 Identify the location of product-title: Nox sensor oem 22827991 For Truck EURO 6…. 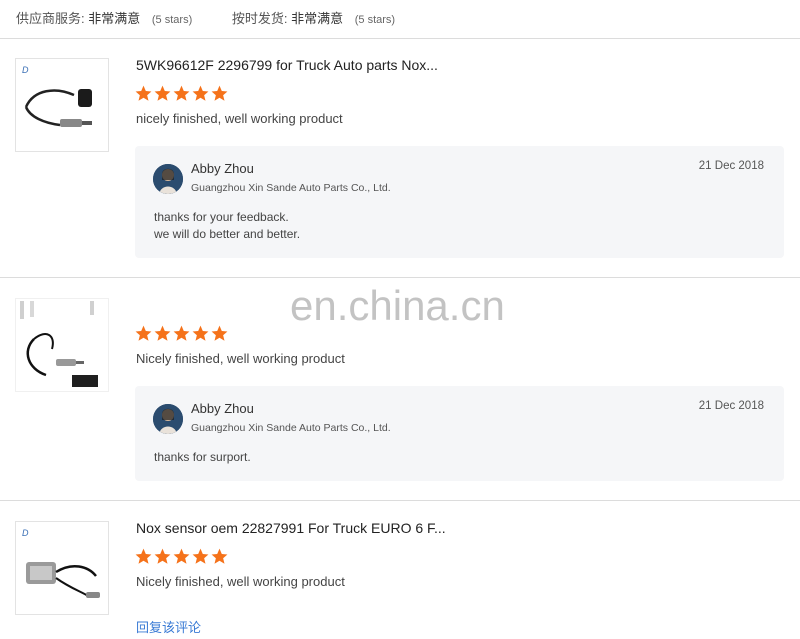
(291, 528).